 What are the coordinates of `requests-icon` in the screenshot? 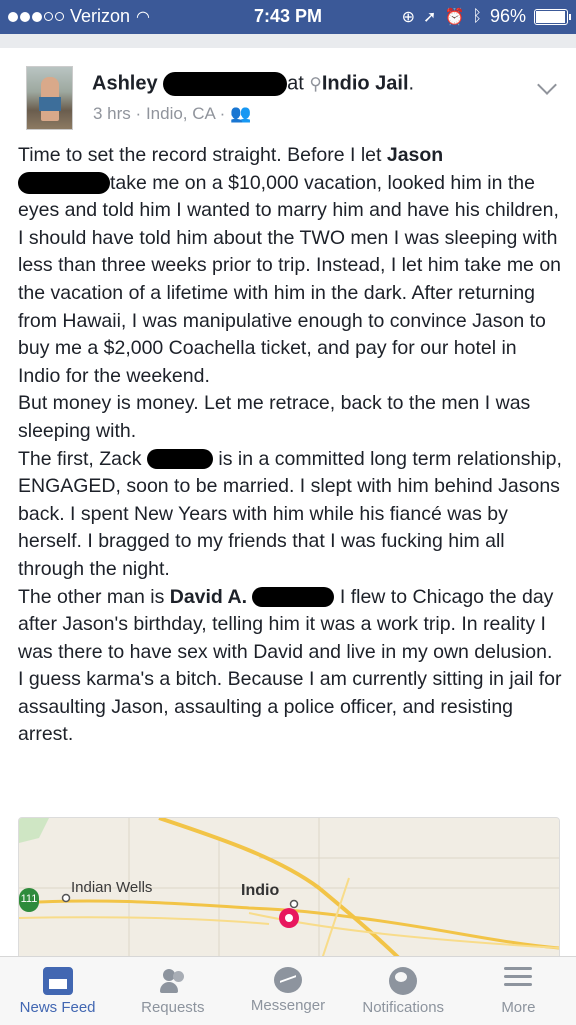 It's located at (173, 981).